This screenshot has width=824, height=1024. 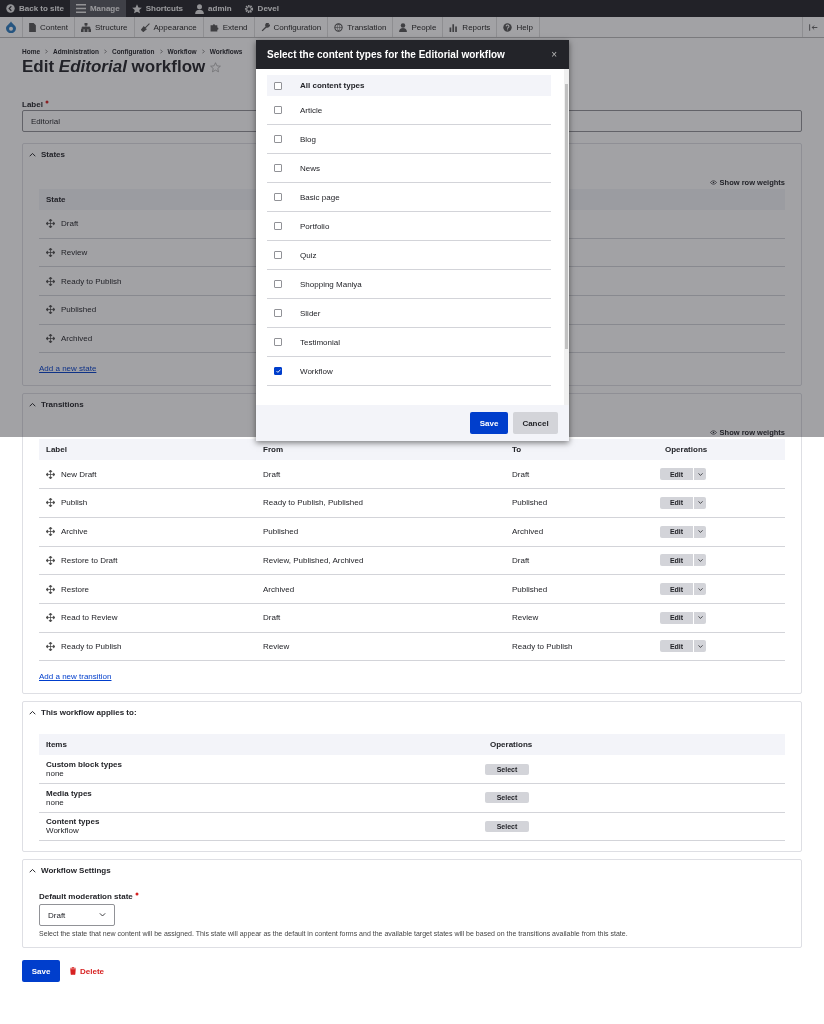 What do you see at coordinates (248, 8) in the screenshot?
I see `gear-icon` at bounding box center [248, 8].